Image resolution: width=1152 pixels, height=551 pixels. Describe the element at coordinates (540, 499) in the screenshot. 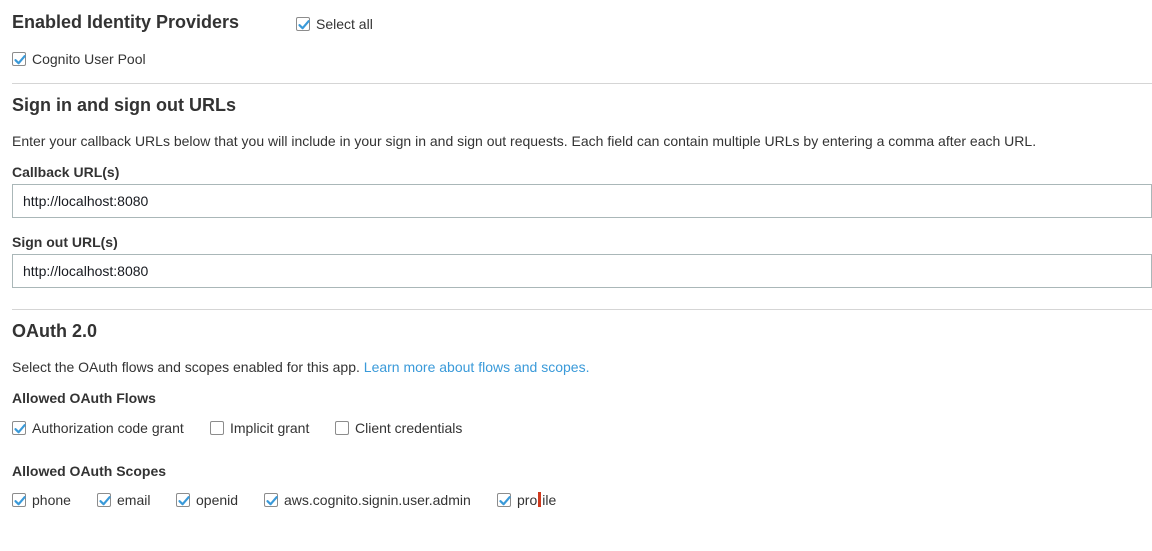

I see `text-cursor-icon` at that location.